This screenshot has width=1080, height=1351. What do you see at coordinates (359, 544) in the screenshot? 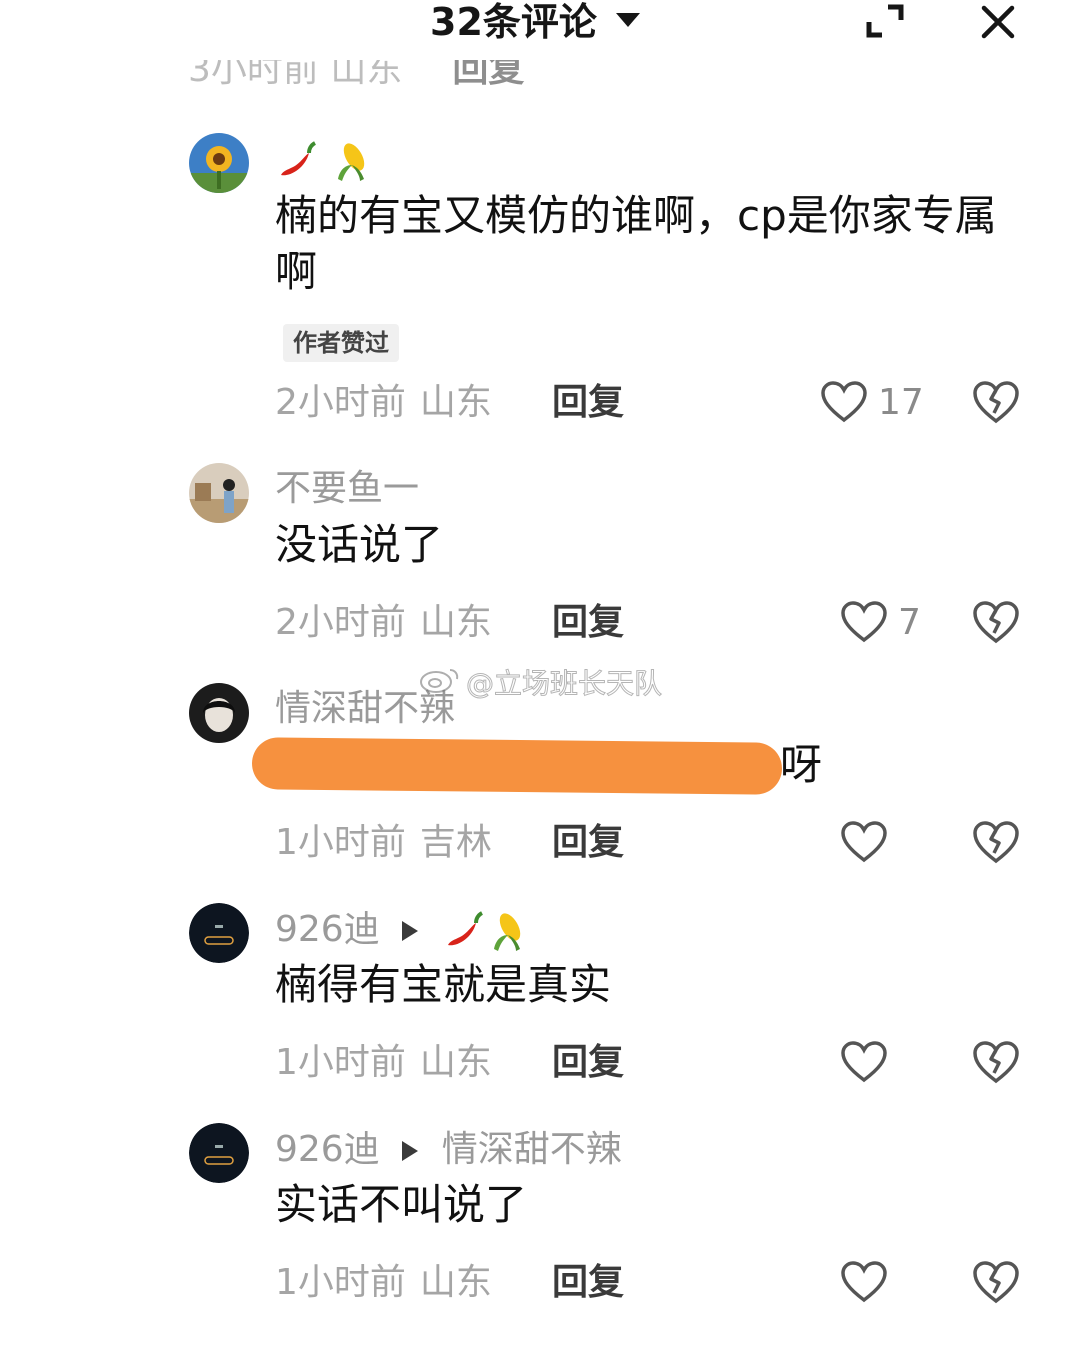
I see `comment-text: 没话说了` at bounding box center [359, 544].